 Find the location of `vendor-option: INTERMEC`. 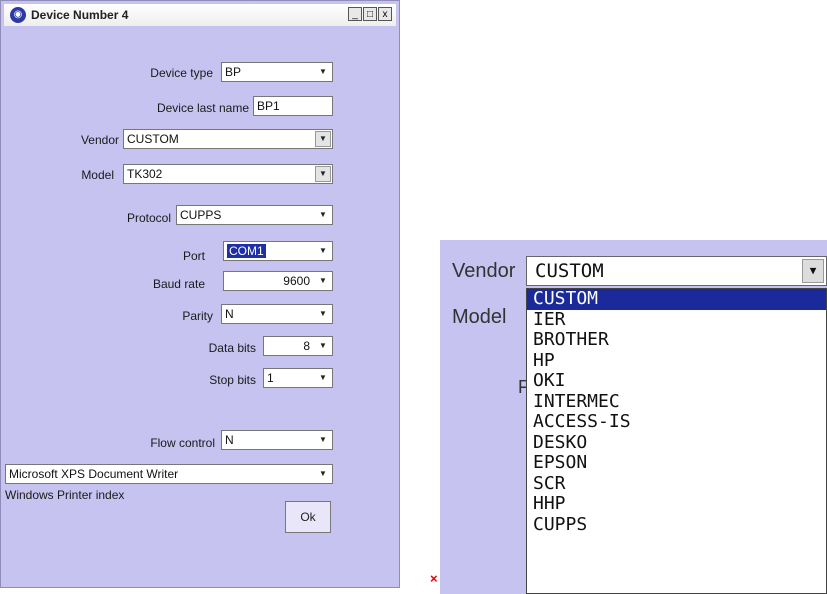

vendor-option: INTERMEC is located at coordinates (676, 402).